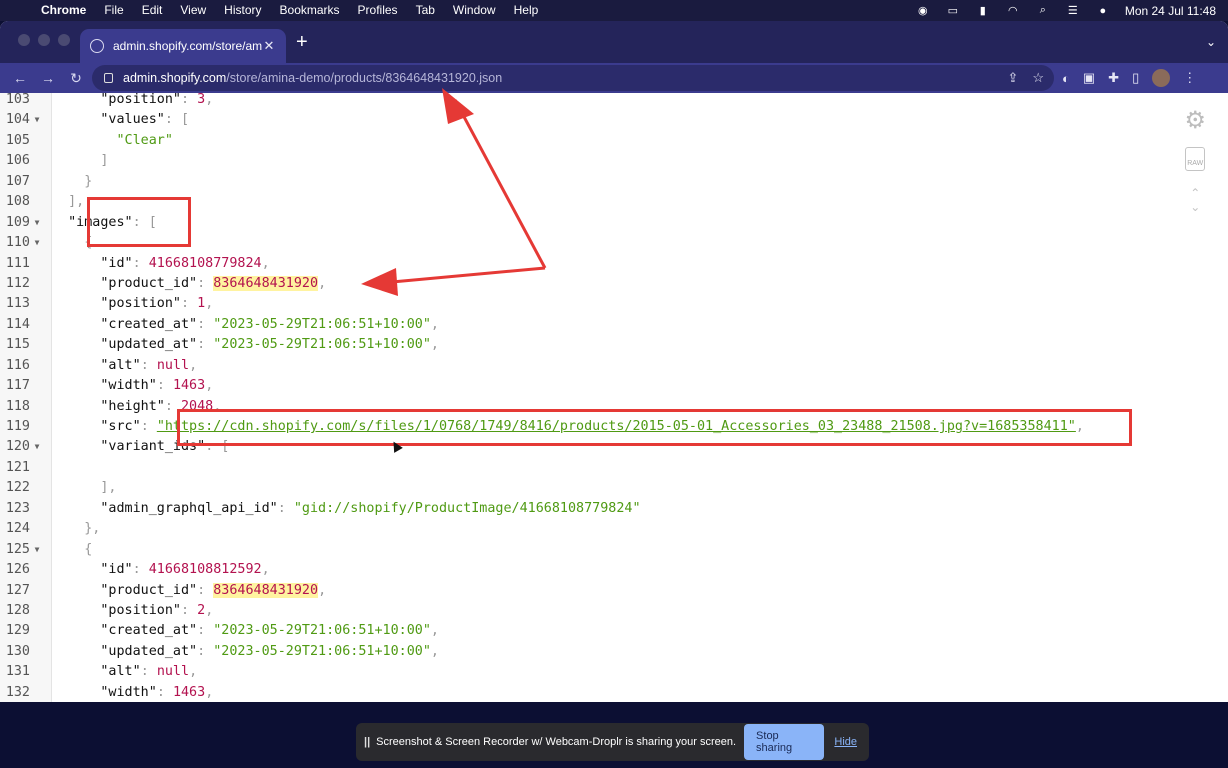 The image size is (1228, 768). What do you see at coordinates (468, 275) in the screenshot?
I see `arrow-to-product-id-line` at bounding box center [468, 275].